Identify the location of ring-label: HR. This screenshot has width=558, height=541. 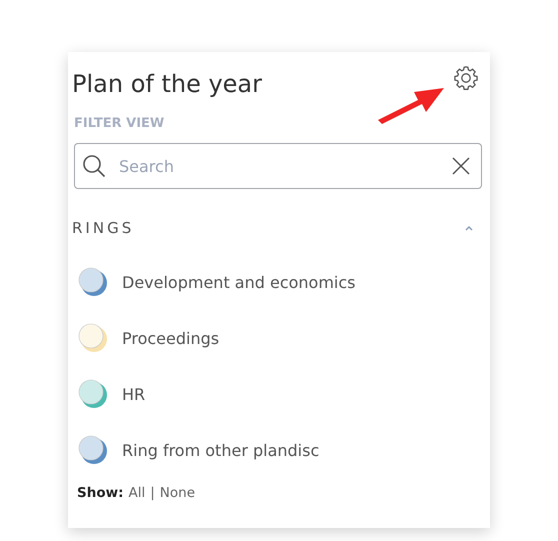
(134, 394).